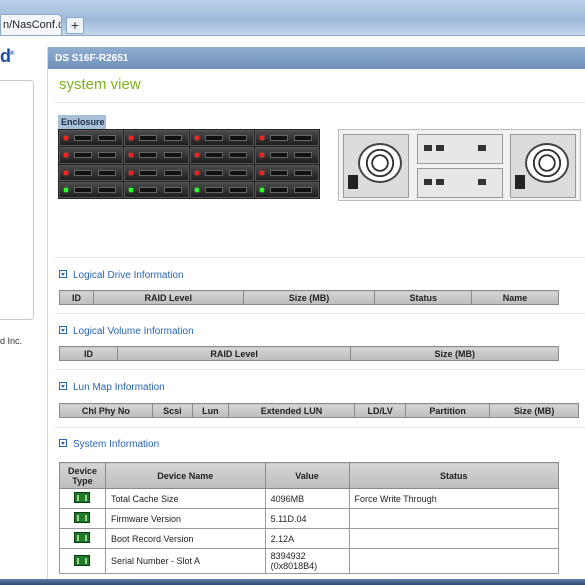  What do you see at coordinates (292, 582) in the screenshot?
I see `os-taskbar` at bounding box center [292, 582].